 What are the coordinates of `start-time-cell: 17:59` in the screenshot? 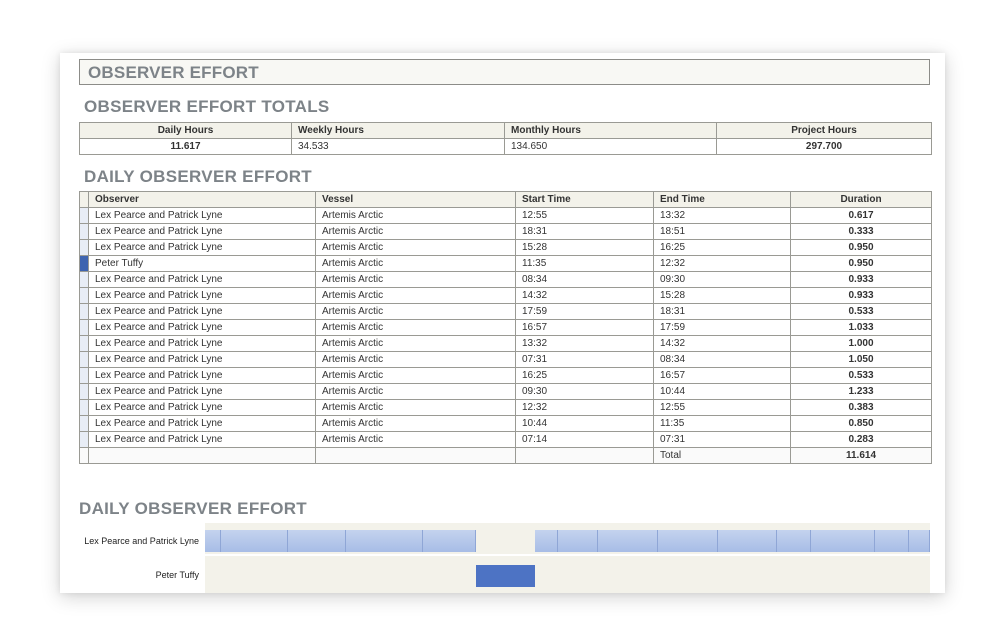 It's located at (584, 311).